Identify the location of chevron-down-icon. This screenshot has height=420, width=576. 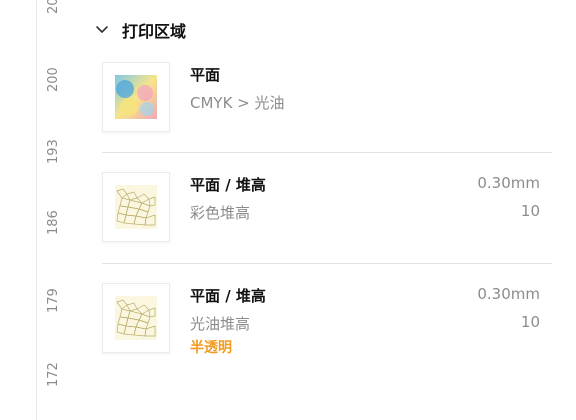
(102, 29).